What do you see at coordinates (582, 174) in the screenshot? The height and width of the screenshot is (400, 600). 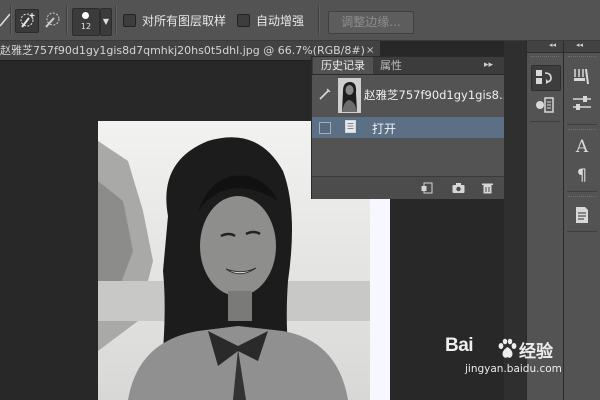 I see `paragraph-icon: ¶` at bounding box center [582, 174].